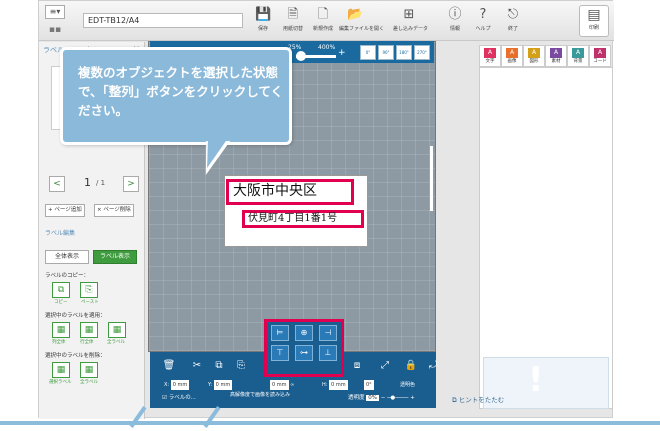 This screenshot has height=431, width=660. I want to click on fit-icon: ⤢, so click(385, 366).